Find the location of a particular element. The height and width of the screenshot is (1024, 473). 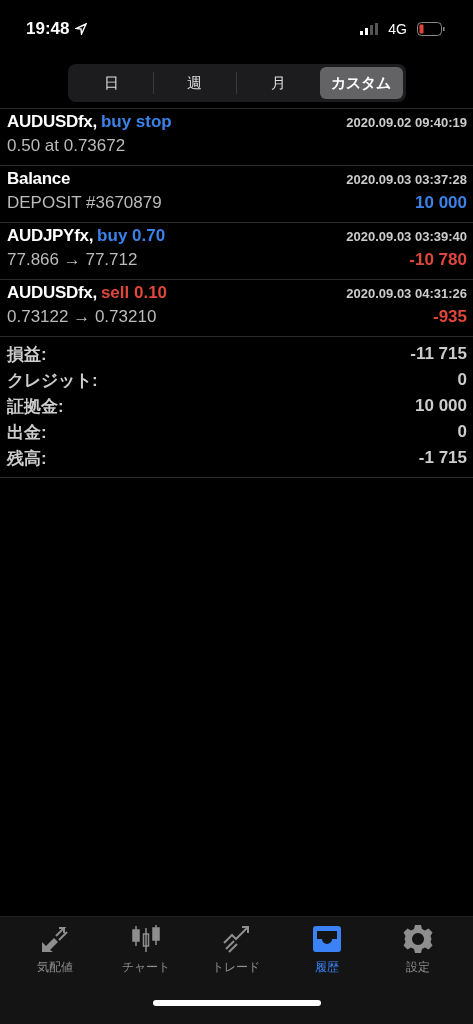

deal-time: 2020.09.03 04:31:26 is located at coordinates (406, 293).